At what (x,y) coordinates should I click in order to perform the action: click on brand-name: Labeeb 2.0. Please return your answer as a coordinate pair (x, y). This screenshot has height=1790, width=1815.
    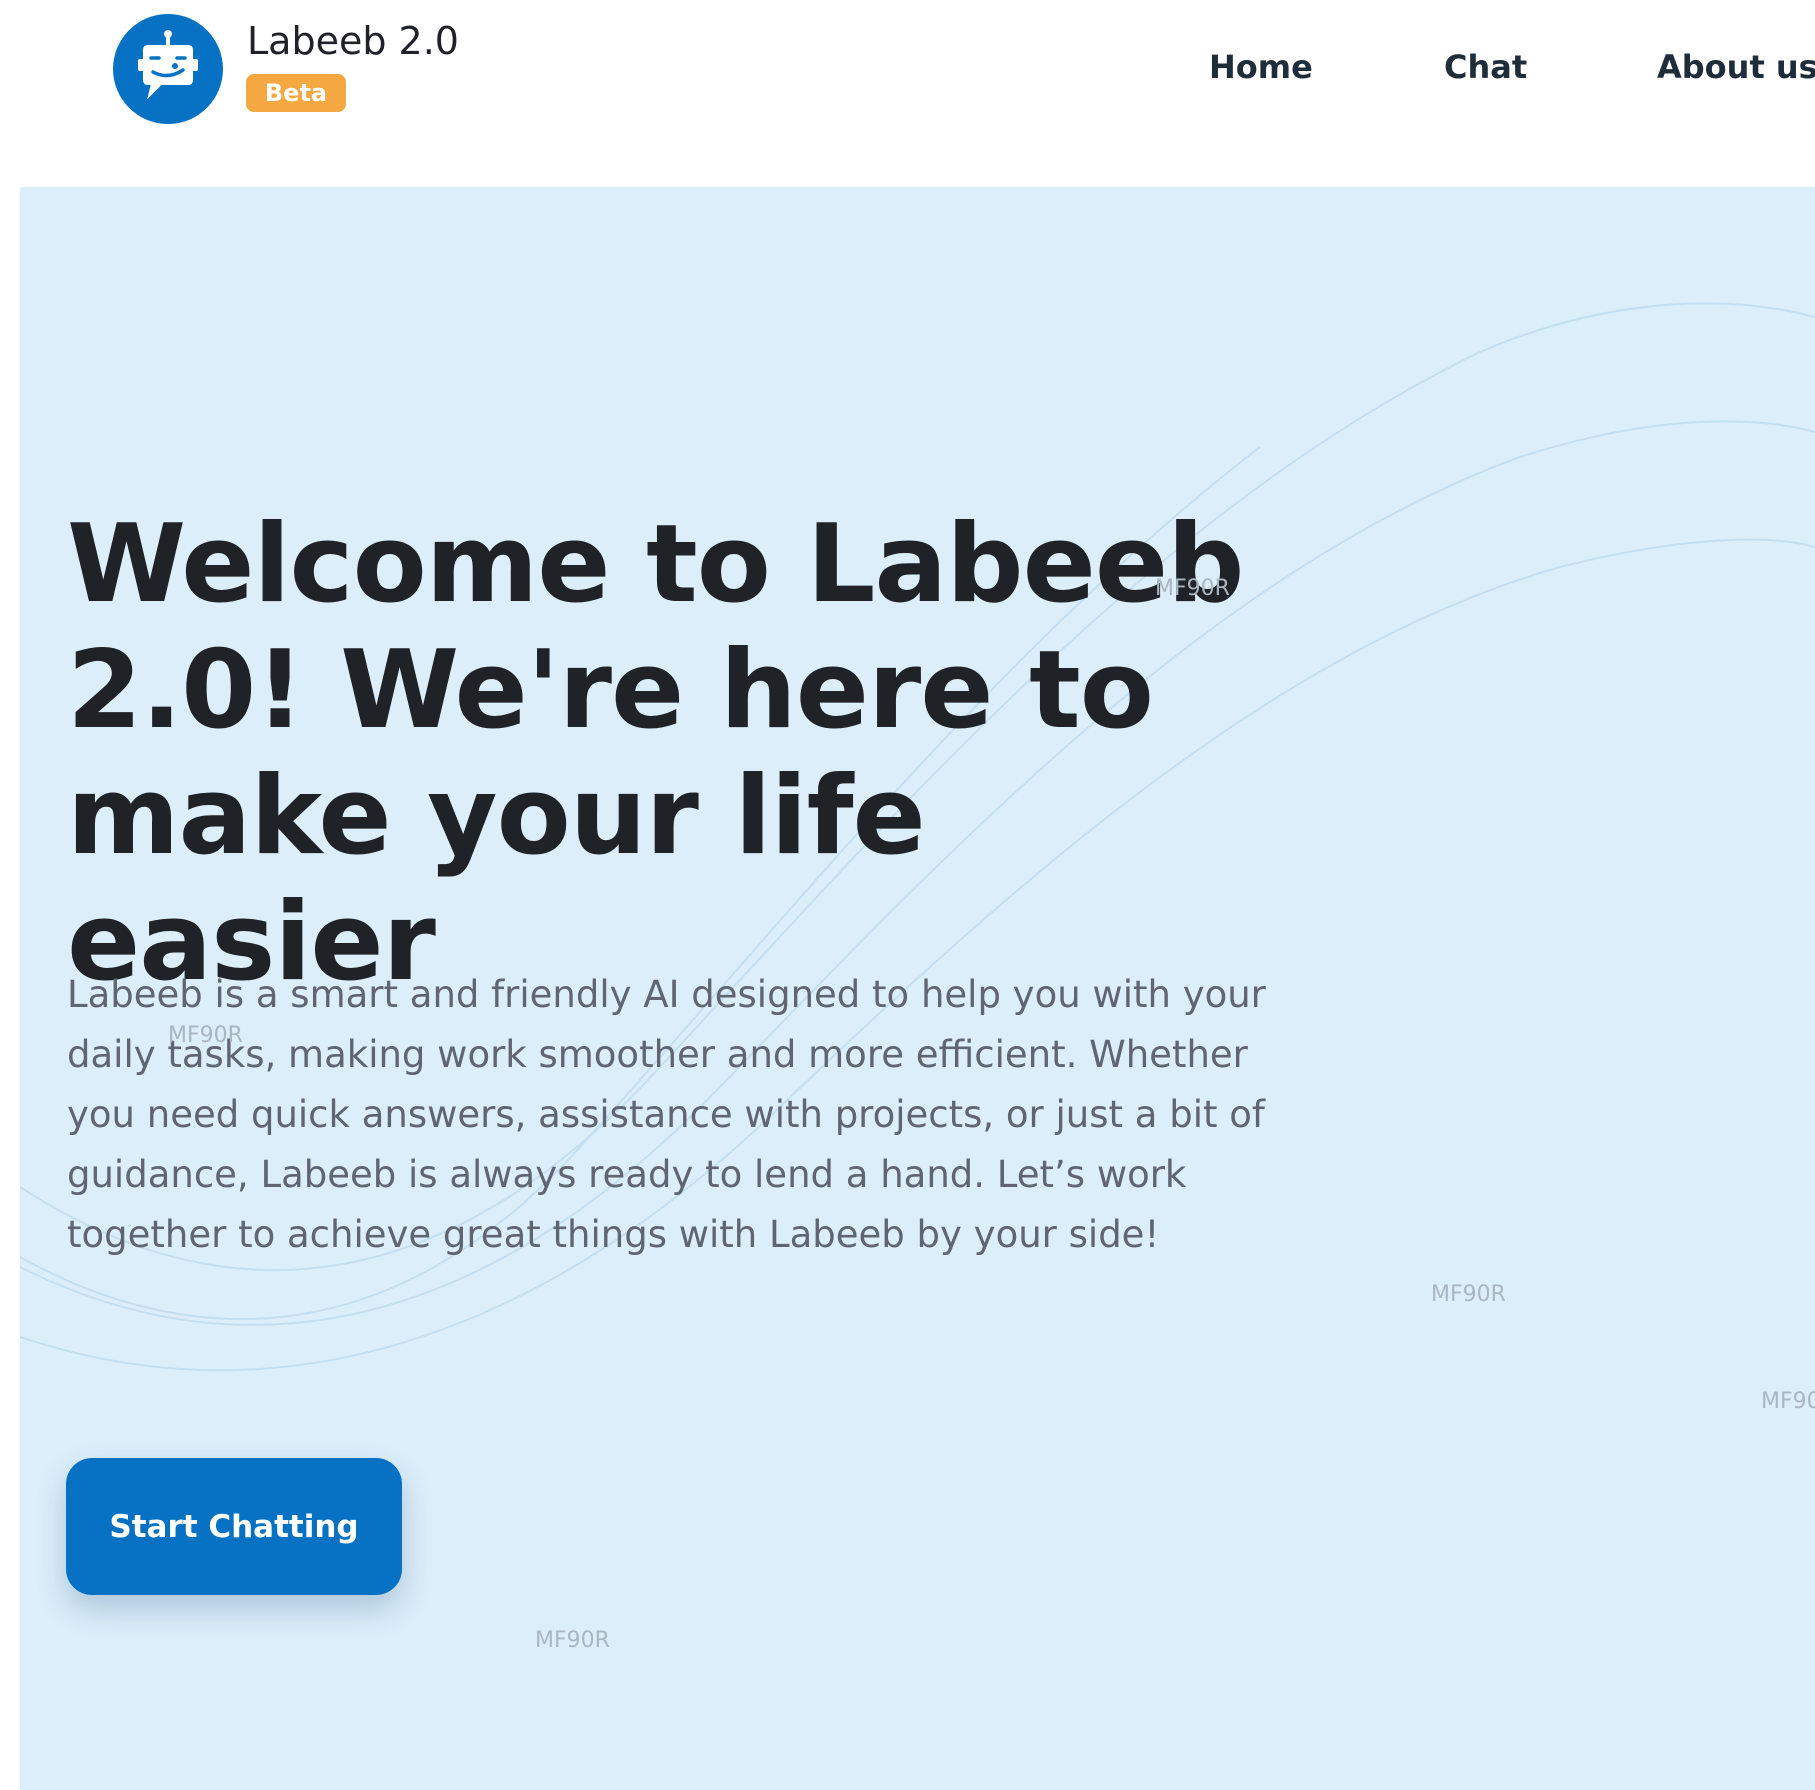
    Looking at the image, I should click on (353, 41).